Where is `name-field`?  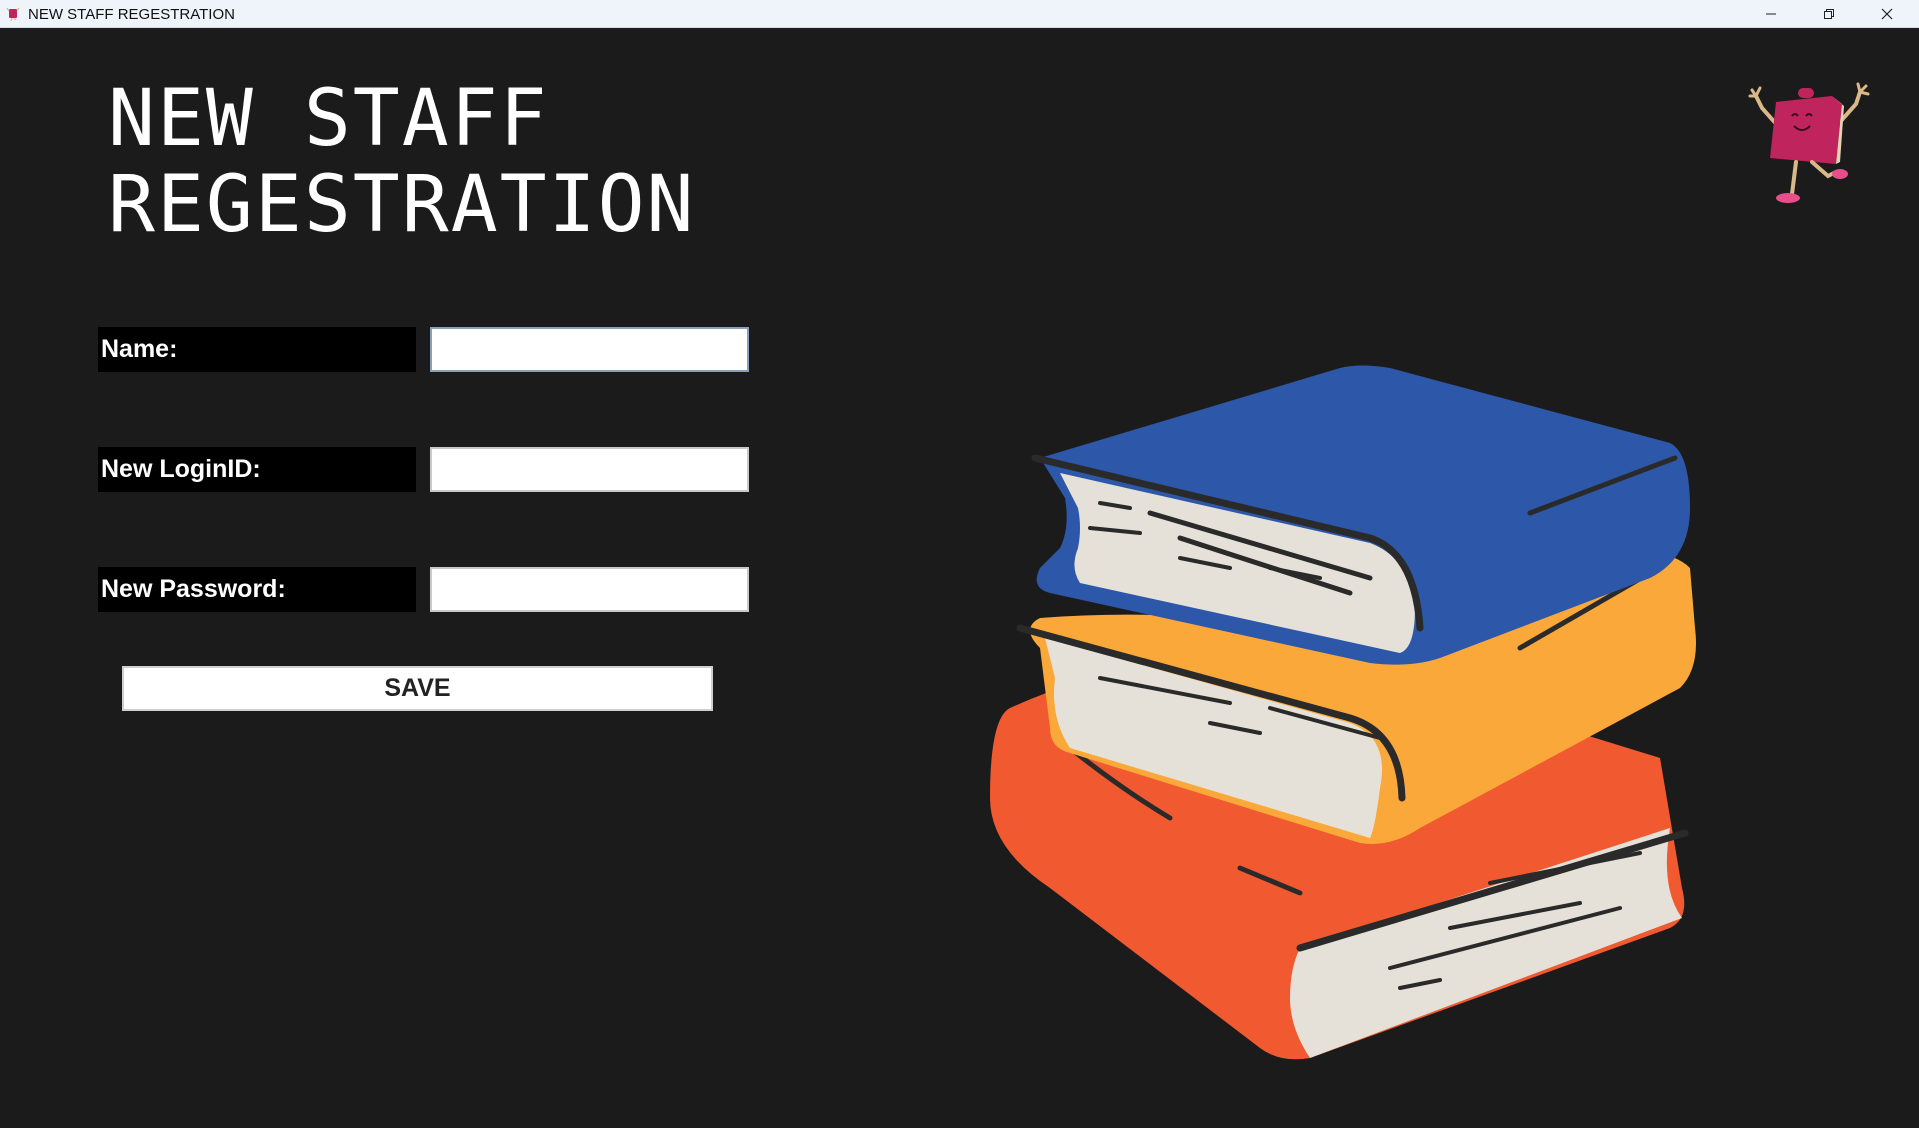 name-field is located at coordinates (589, 349).